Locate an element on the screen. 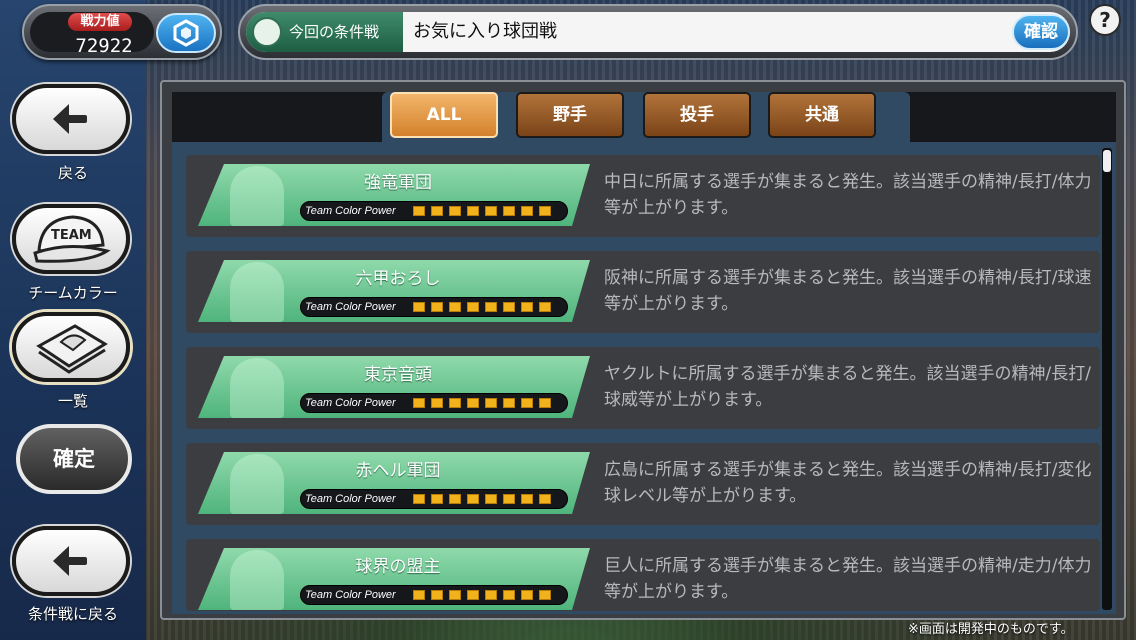  team-cap-icon: TEAM is located at coordinates (72, 239).